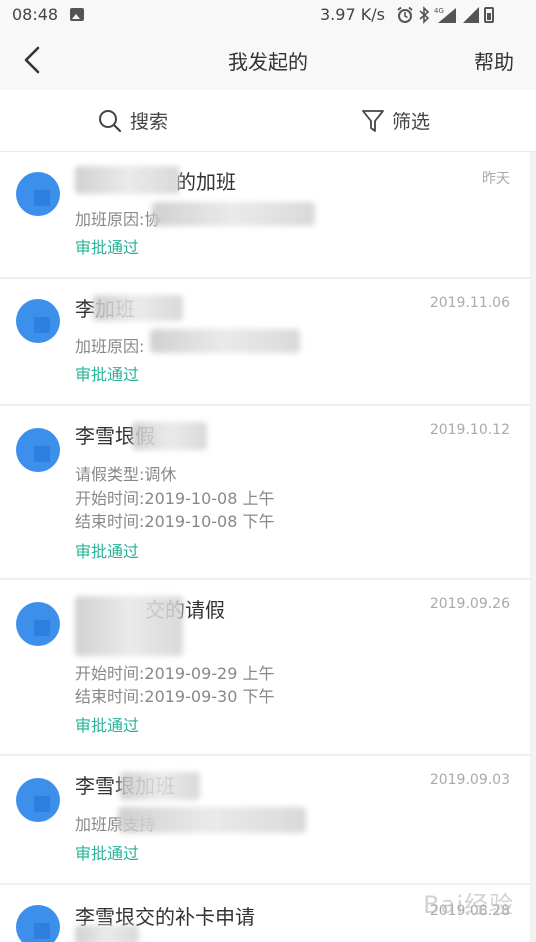  I want to click on alarm-icon, so click(405, 14).